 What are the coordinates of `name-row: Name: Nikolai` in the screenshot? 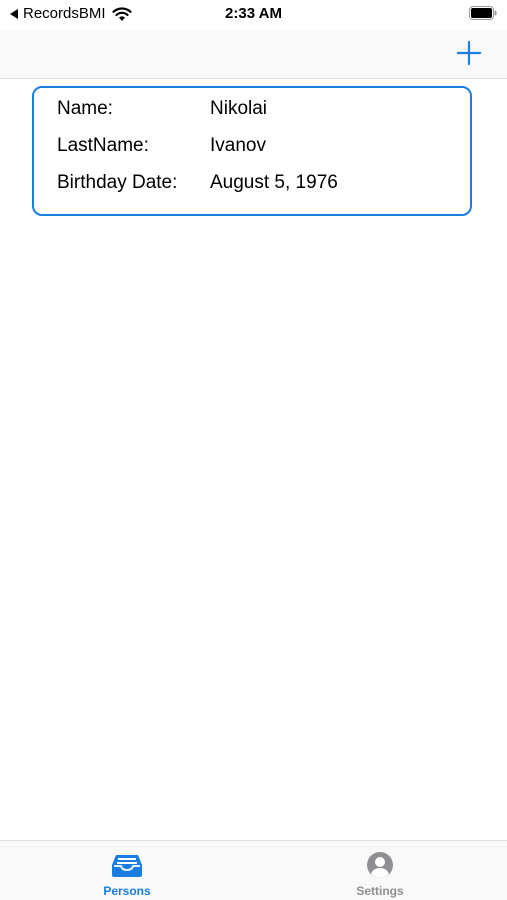 It's located at (162, 109).